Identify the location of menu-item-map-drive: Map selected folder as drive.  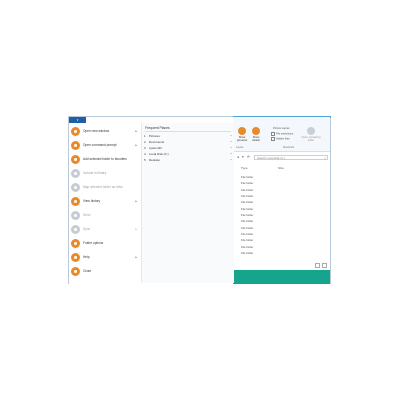
(104, 187).